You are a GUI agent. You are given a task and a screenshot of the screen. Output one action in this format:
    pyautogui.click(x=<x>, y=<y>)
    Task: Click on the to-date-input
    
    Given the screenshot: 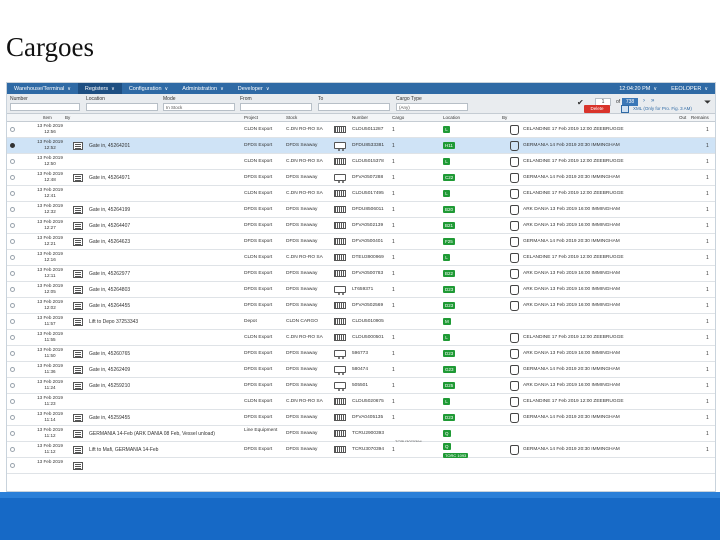 What is the action you would take?
    pyautogui.click(x=354, y=107)
    